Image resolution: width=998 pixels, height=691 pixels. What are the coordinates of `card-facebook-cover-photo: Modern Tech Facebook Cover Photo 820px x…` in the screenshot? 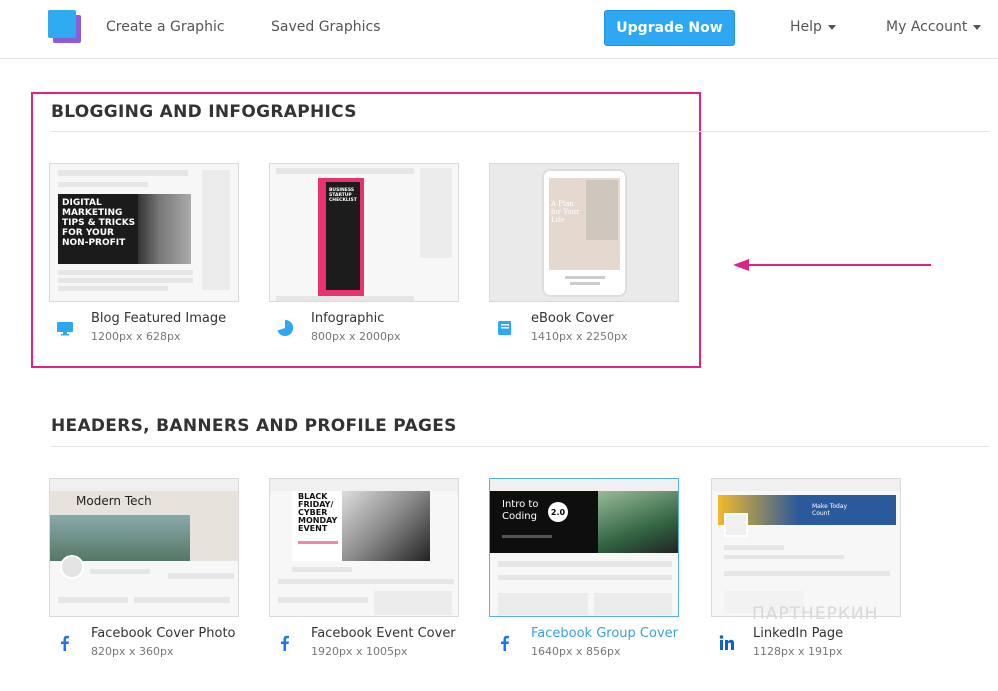 It's located at (144, 570).